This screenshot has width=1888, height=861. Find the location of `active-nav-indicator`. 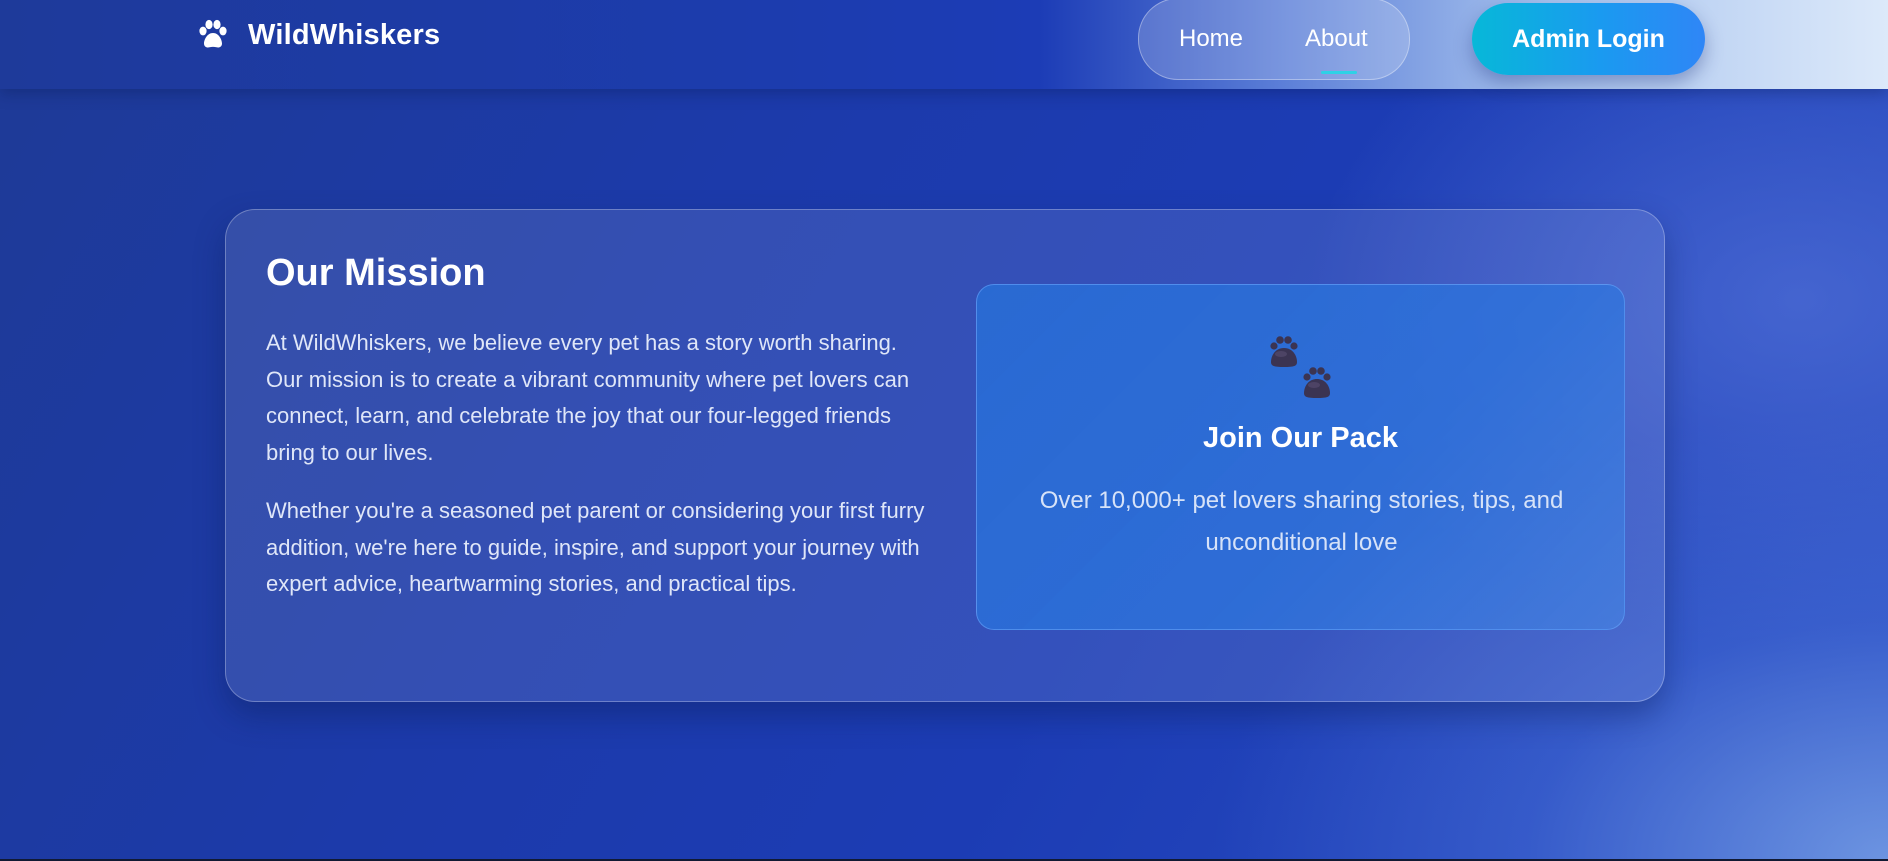

active-nav-indicator is located at coordinates (1339, 72).